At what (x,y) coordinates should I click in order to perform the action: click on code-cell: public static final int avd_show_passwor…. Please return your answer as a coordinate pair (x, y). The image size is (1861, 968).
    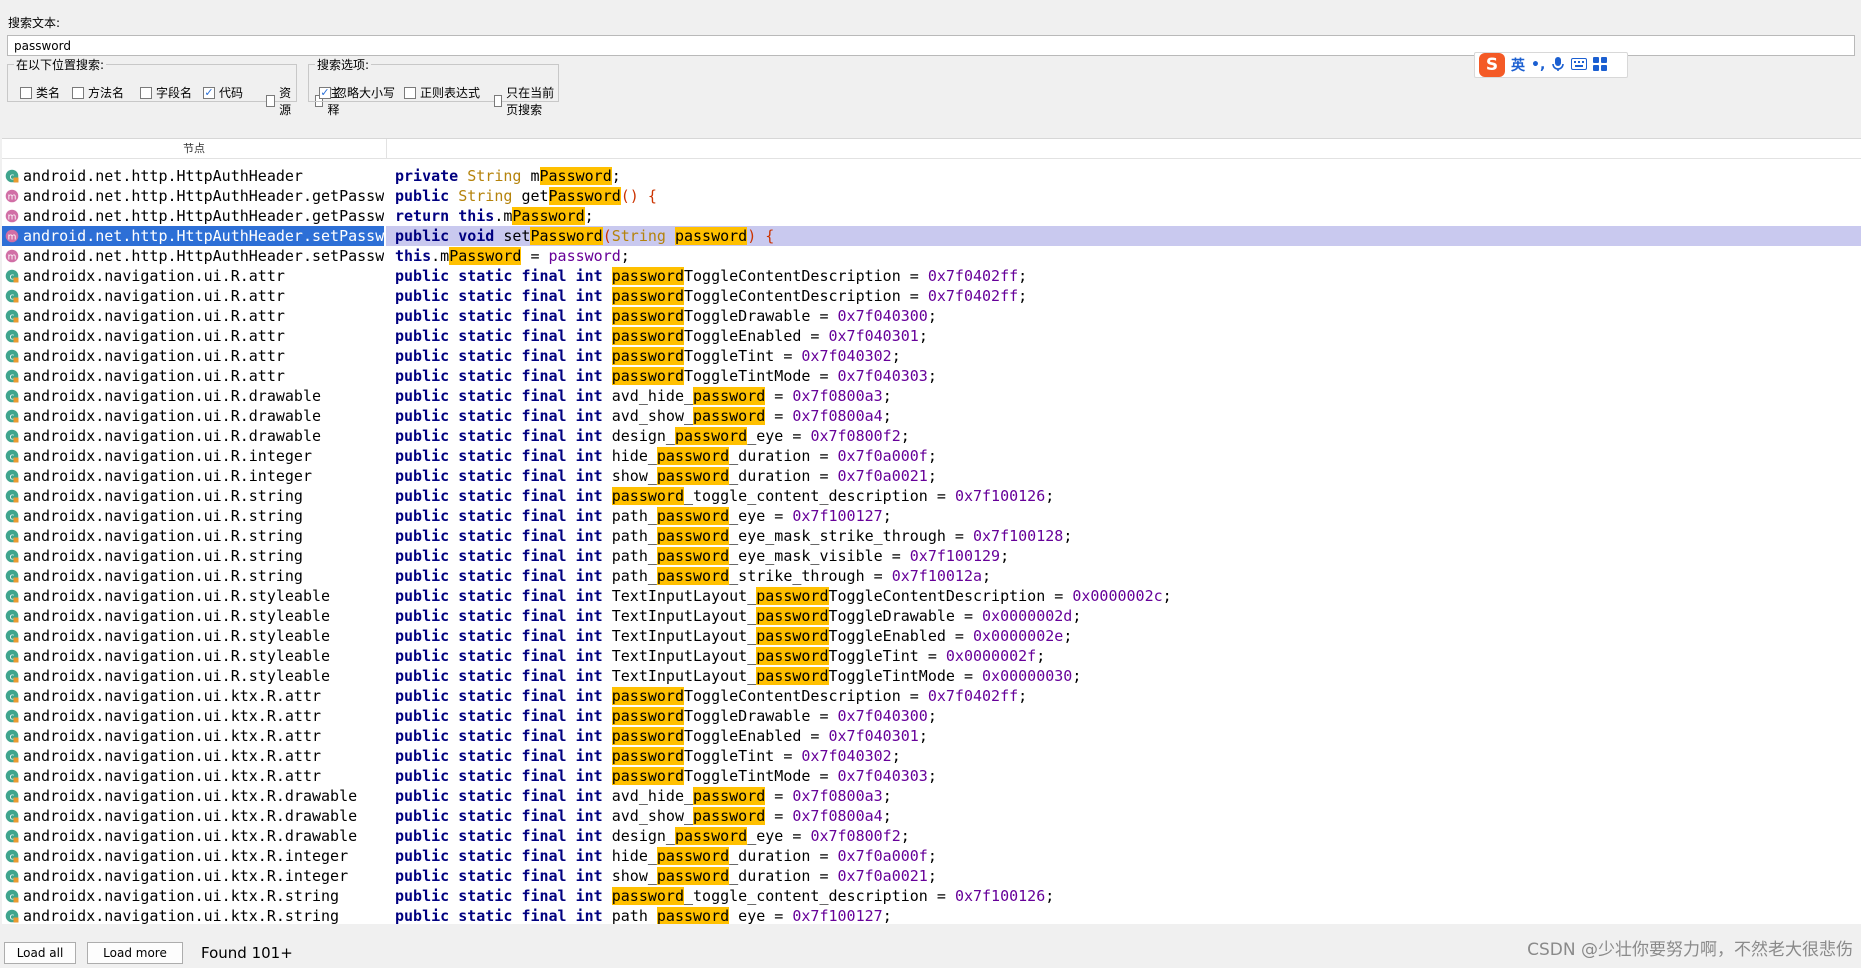
    Looking at the image, I should click on (1123, 816).